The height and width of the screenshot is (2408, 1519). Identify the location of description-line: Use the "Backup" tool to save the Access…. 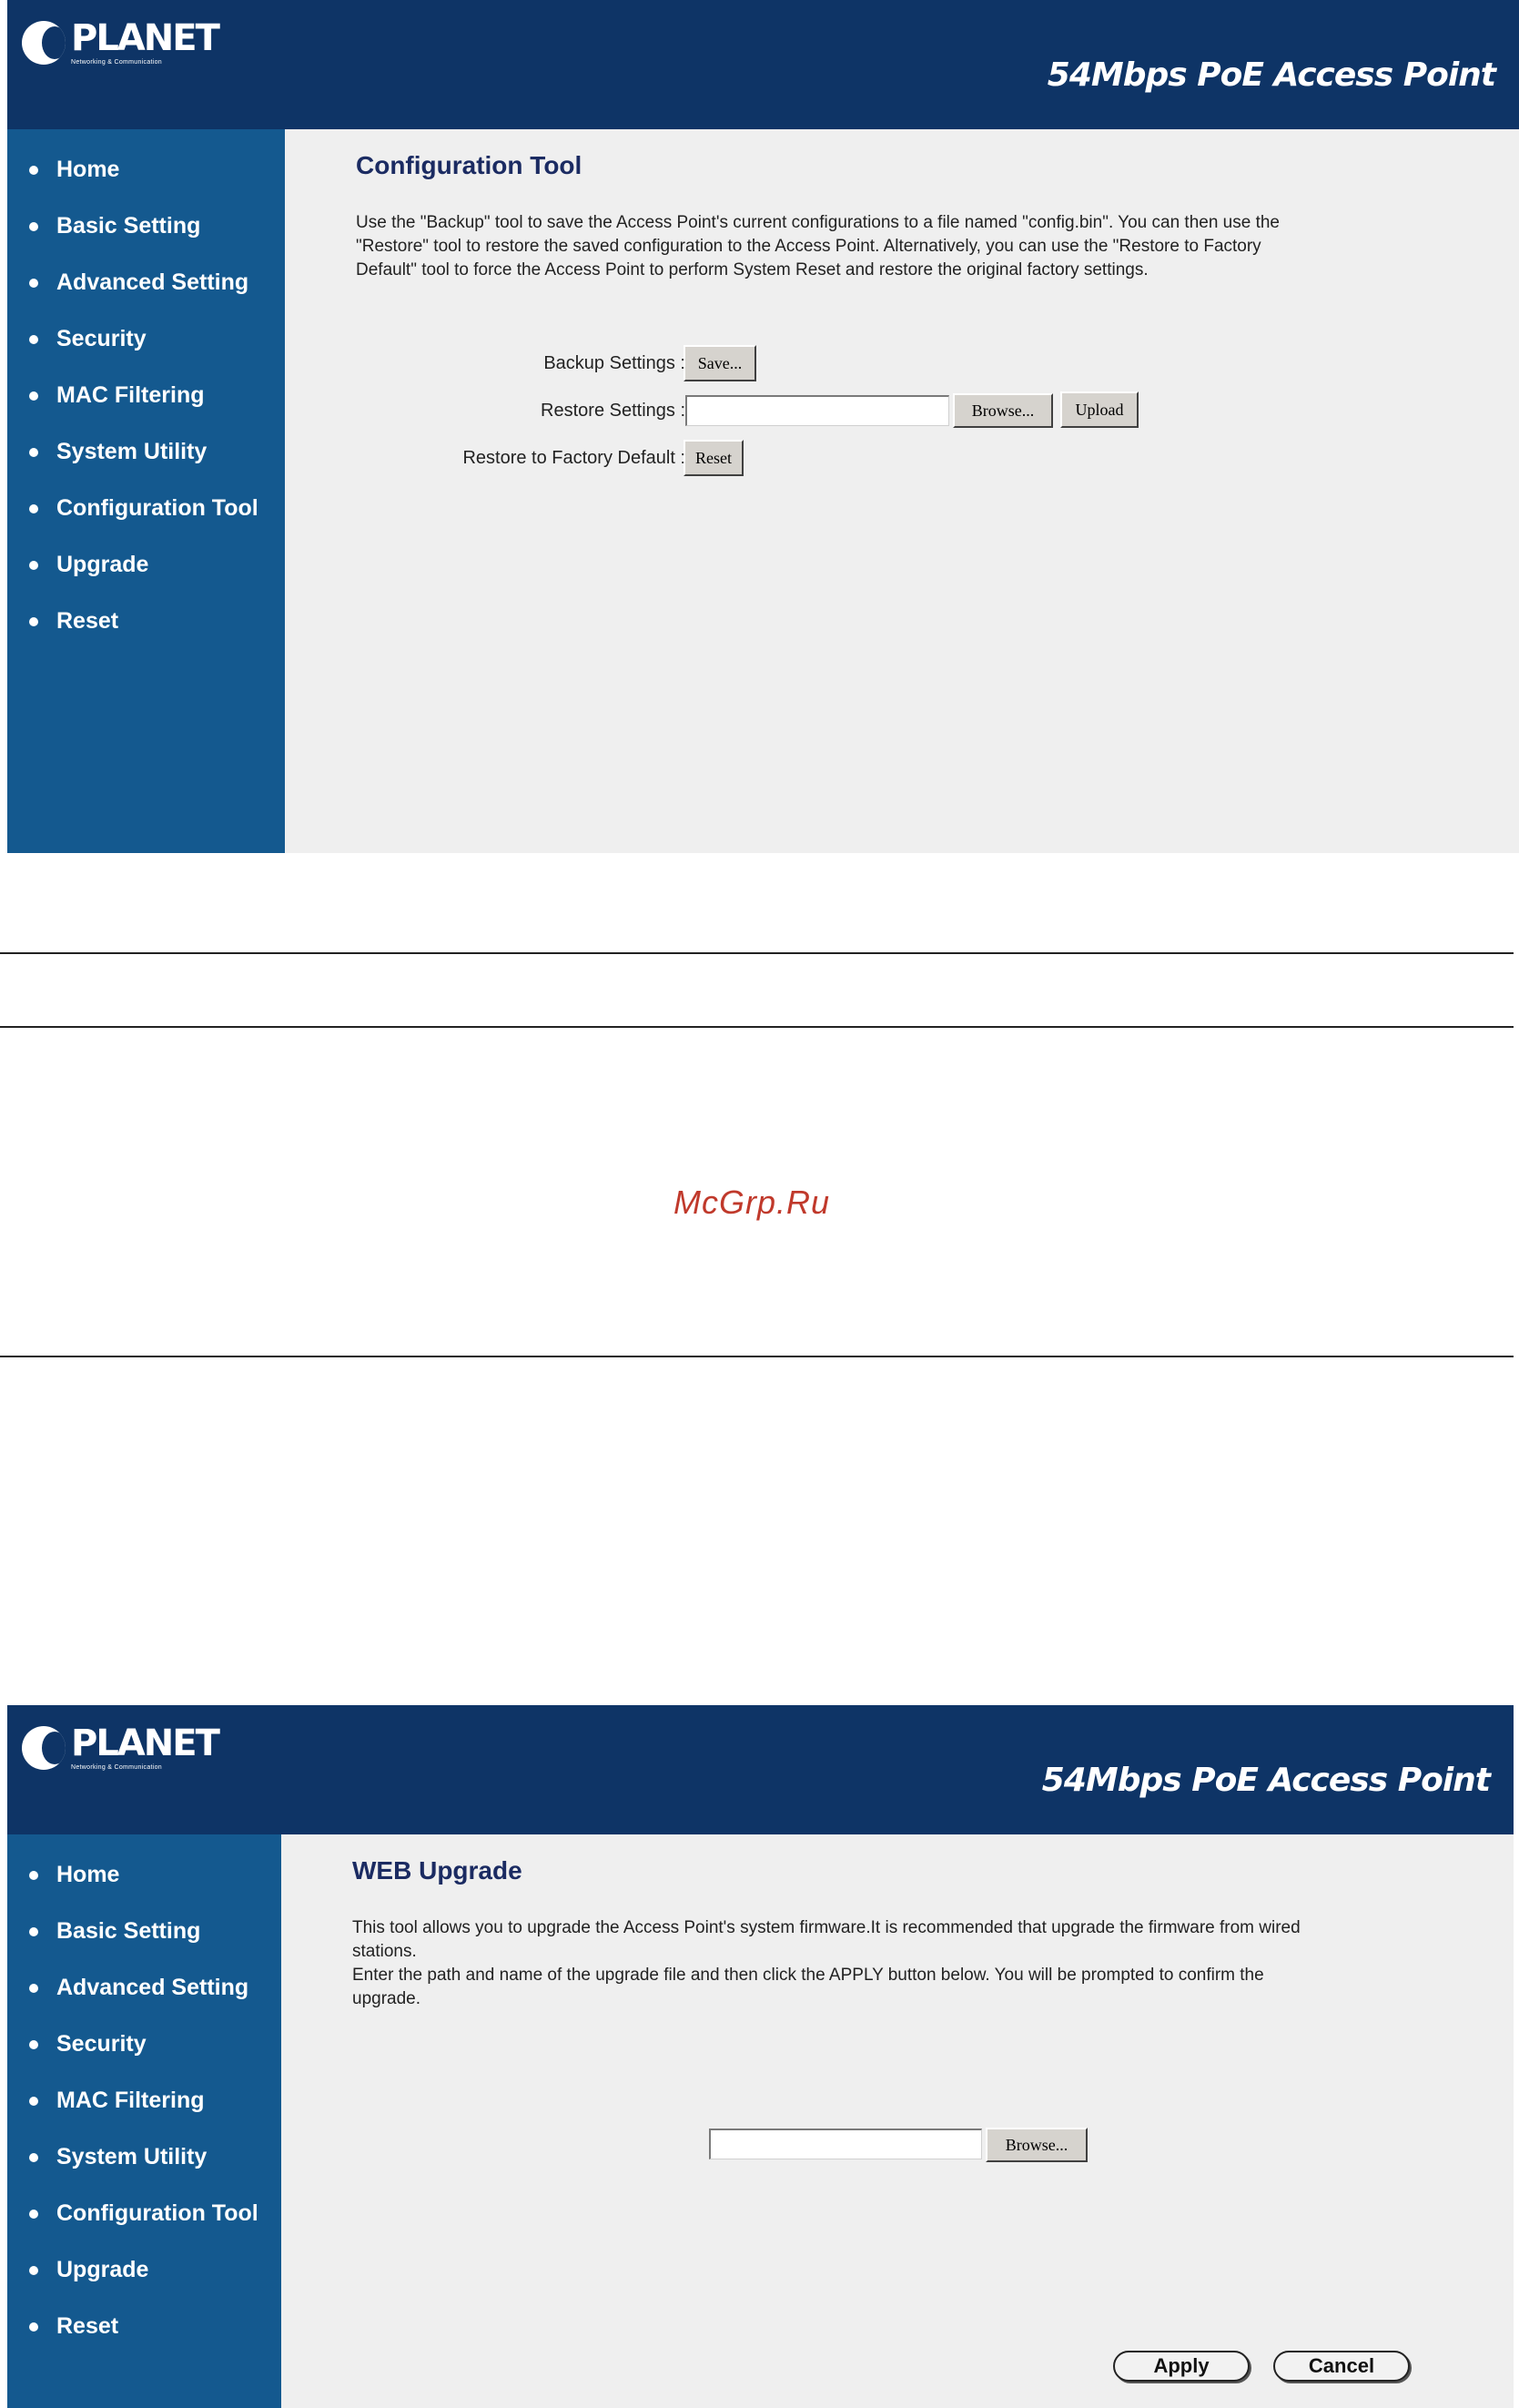
(818, 222).